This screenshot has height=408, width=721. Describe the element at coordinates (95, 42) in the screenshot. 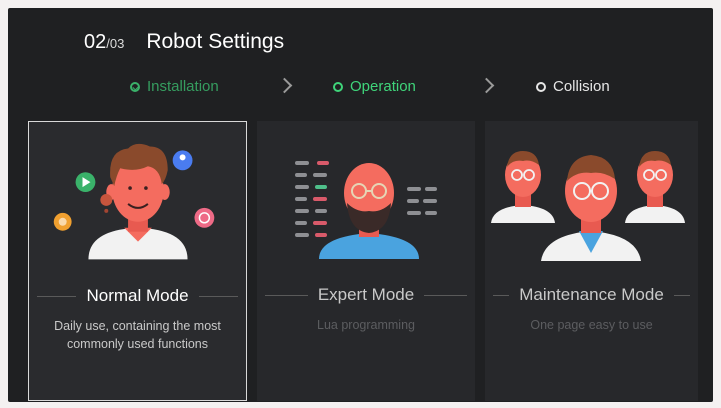

I see `step-counter-current: 02` at that location.